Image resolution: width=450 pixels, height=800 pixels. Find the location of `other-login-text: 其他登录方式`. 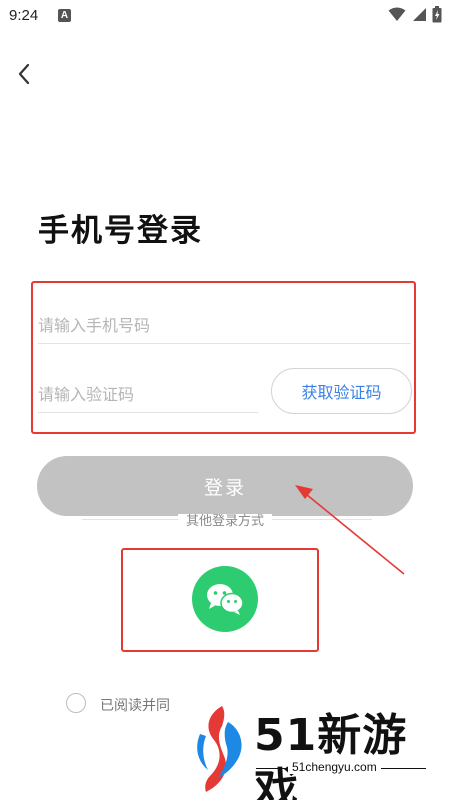

other-login-text: 其他登录方式 is located at coordinates (224, 521).